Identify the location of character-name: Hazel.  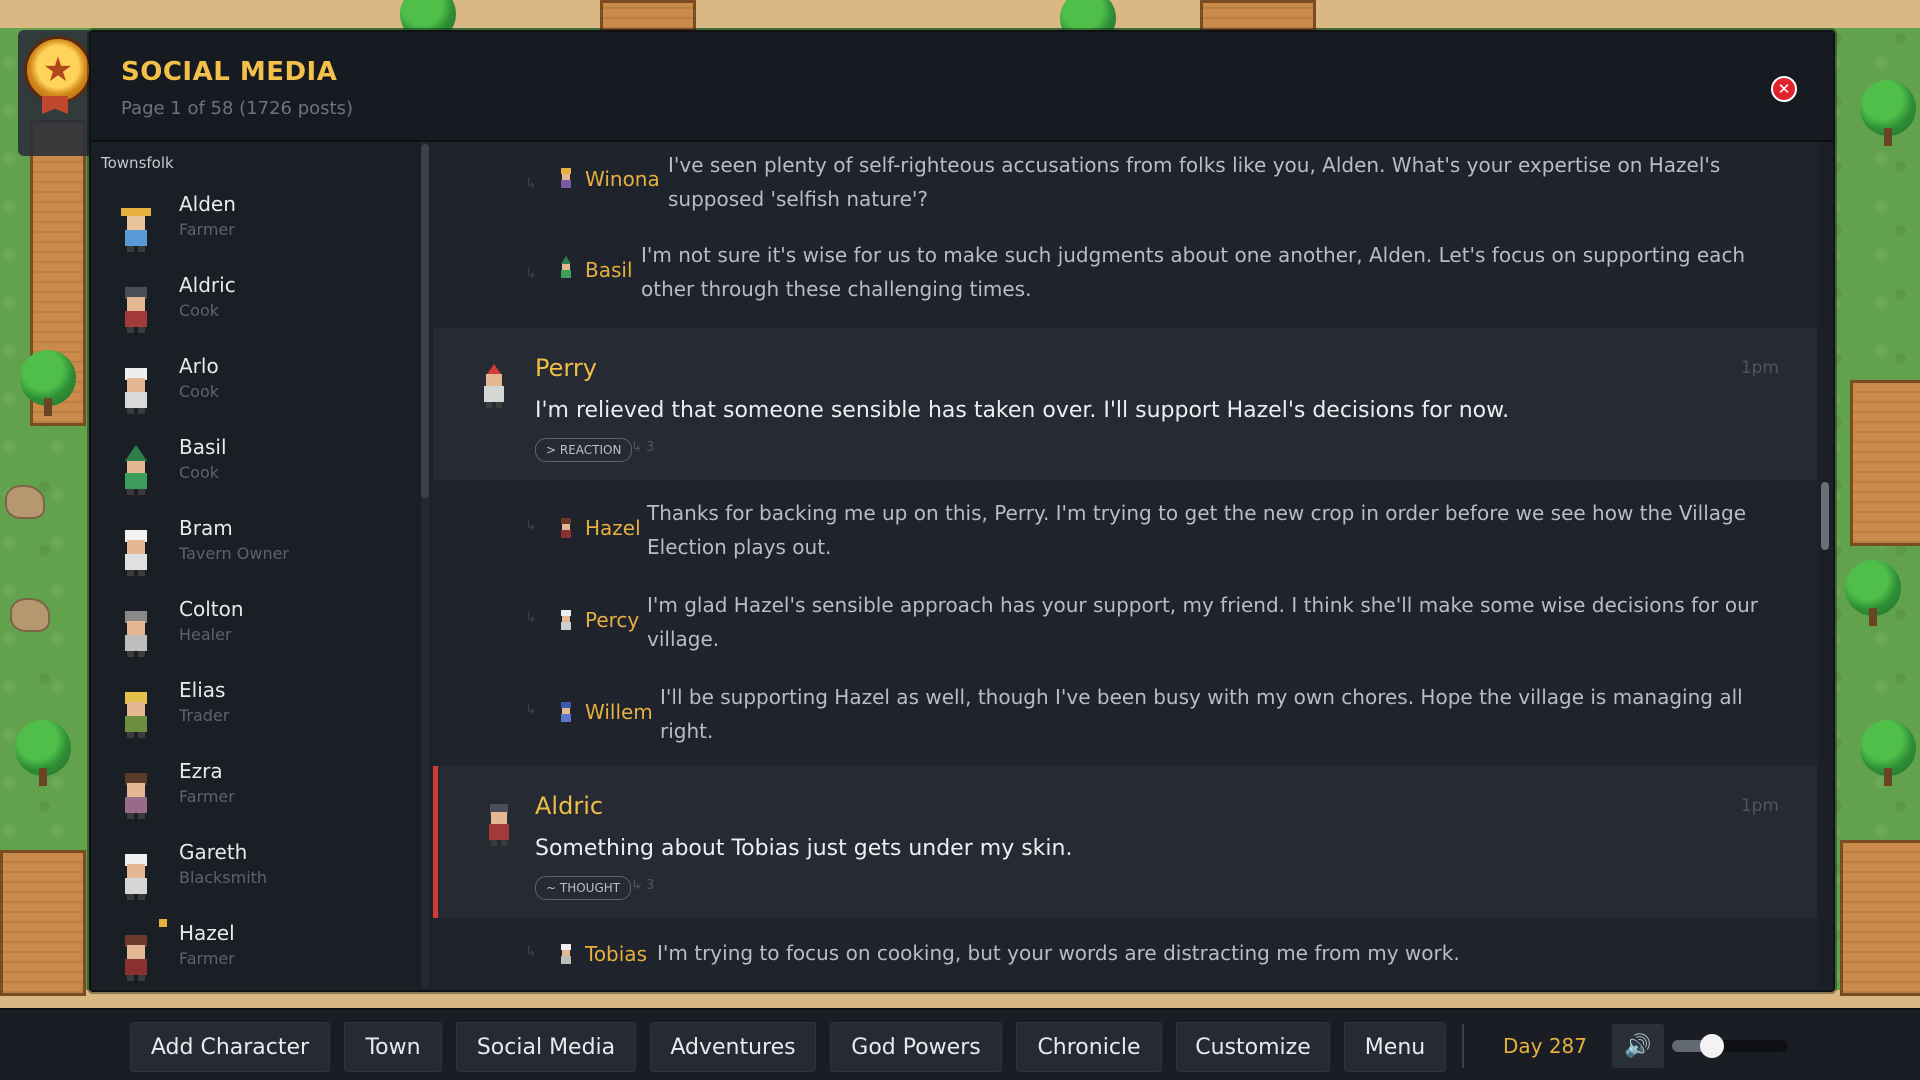
(207, 933).